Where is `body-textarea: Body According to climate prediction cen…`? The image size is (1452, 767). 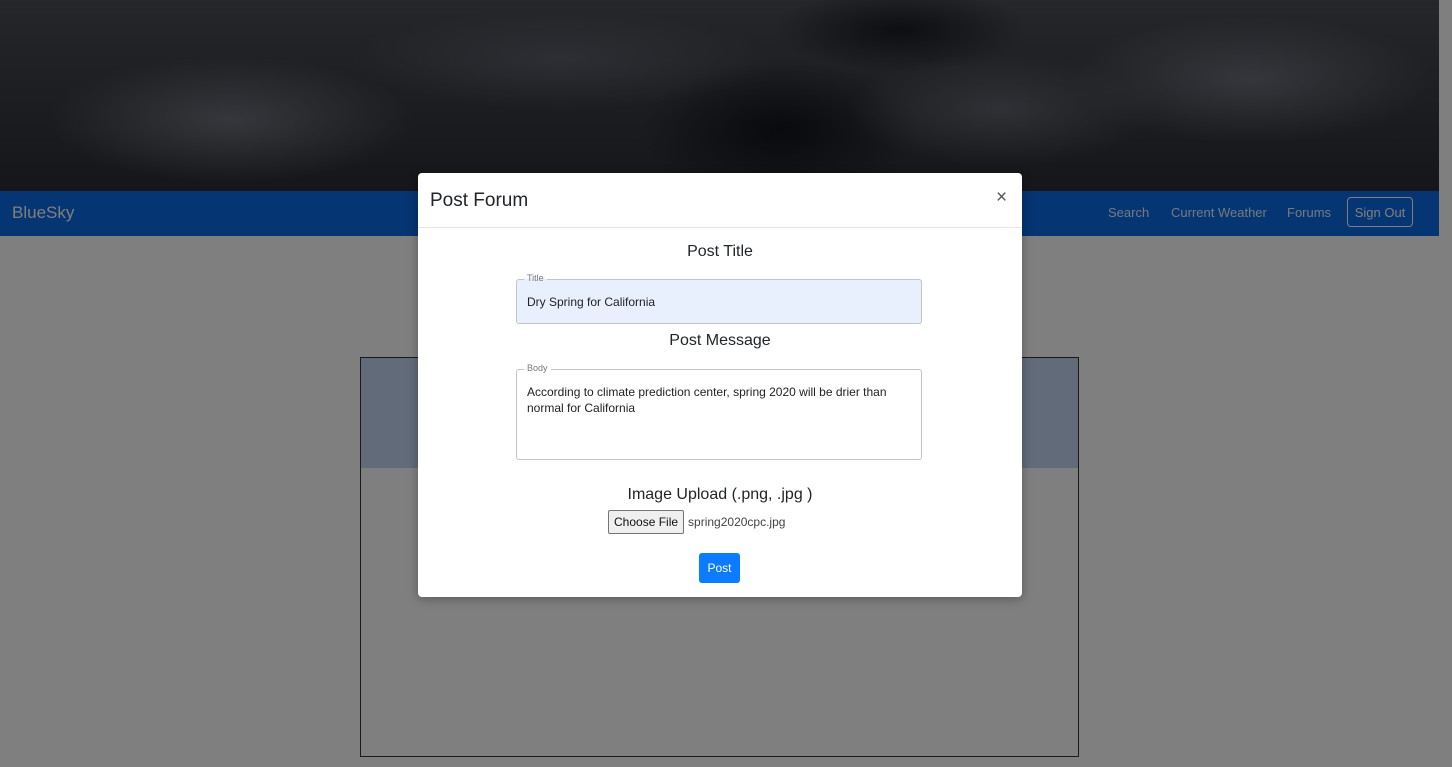 body-textarea: Body According to climate prediction cen… is located at coordinates (719, 411).